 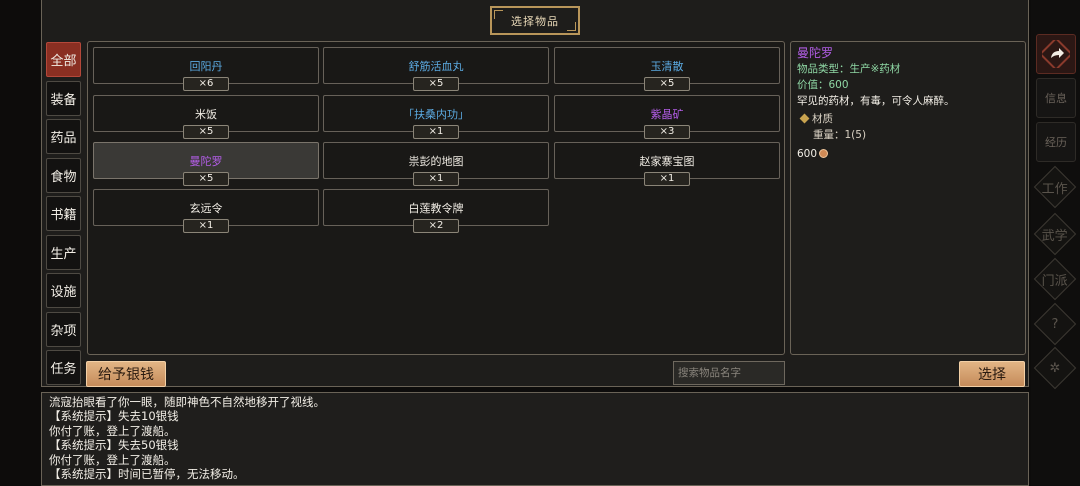 What do you see at coordinates (63, 290) in the screenshot?
I see `tab-facilities: 设施` at bounding box center [63, 290].